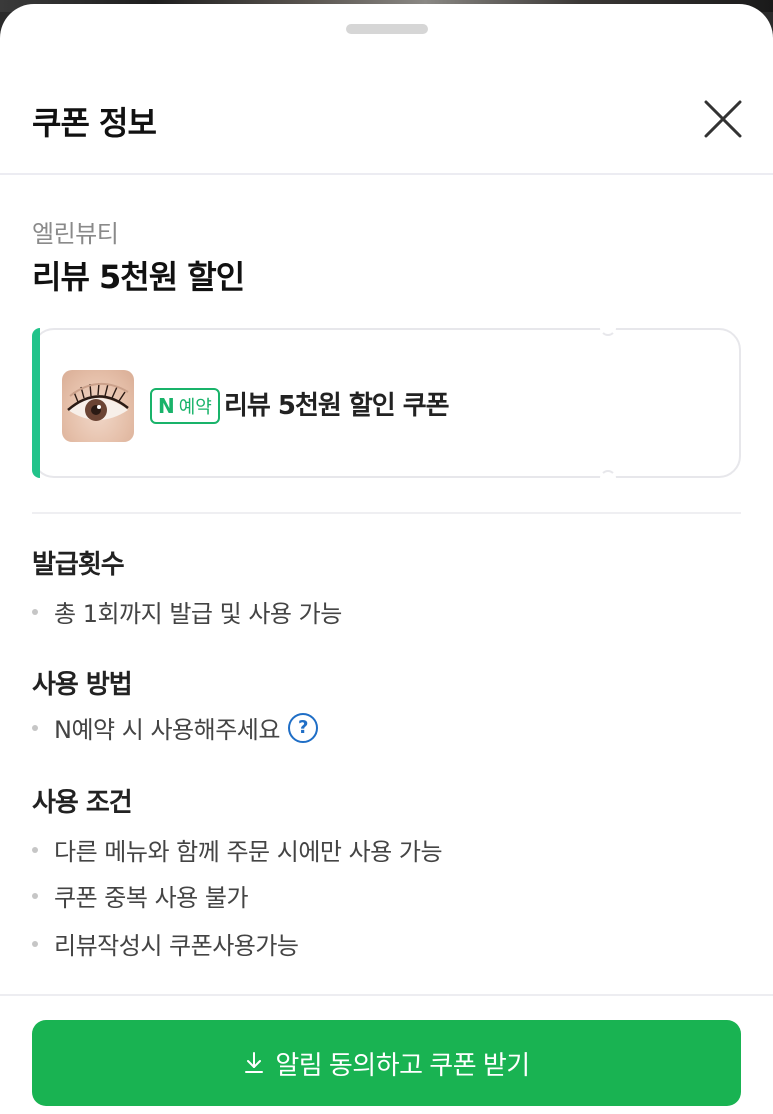  I want to click on drag-handle, so click(387, 29).